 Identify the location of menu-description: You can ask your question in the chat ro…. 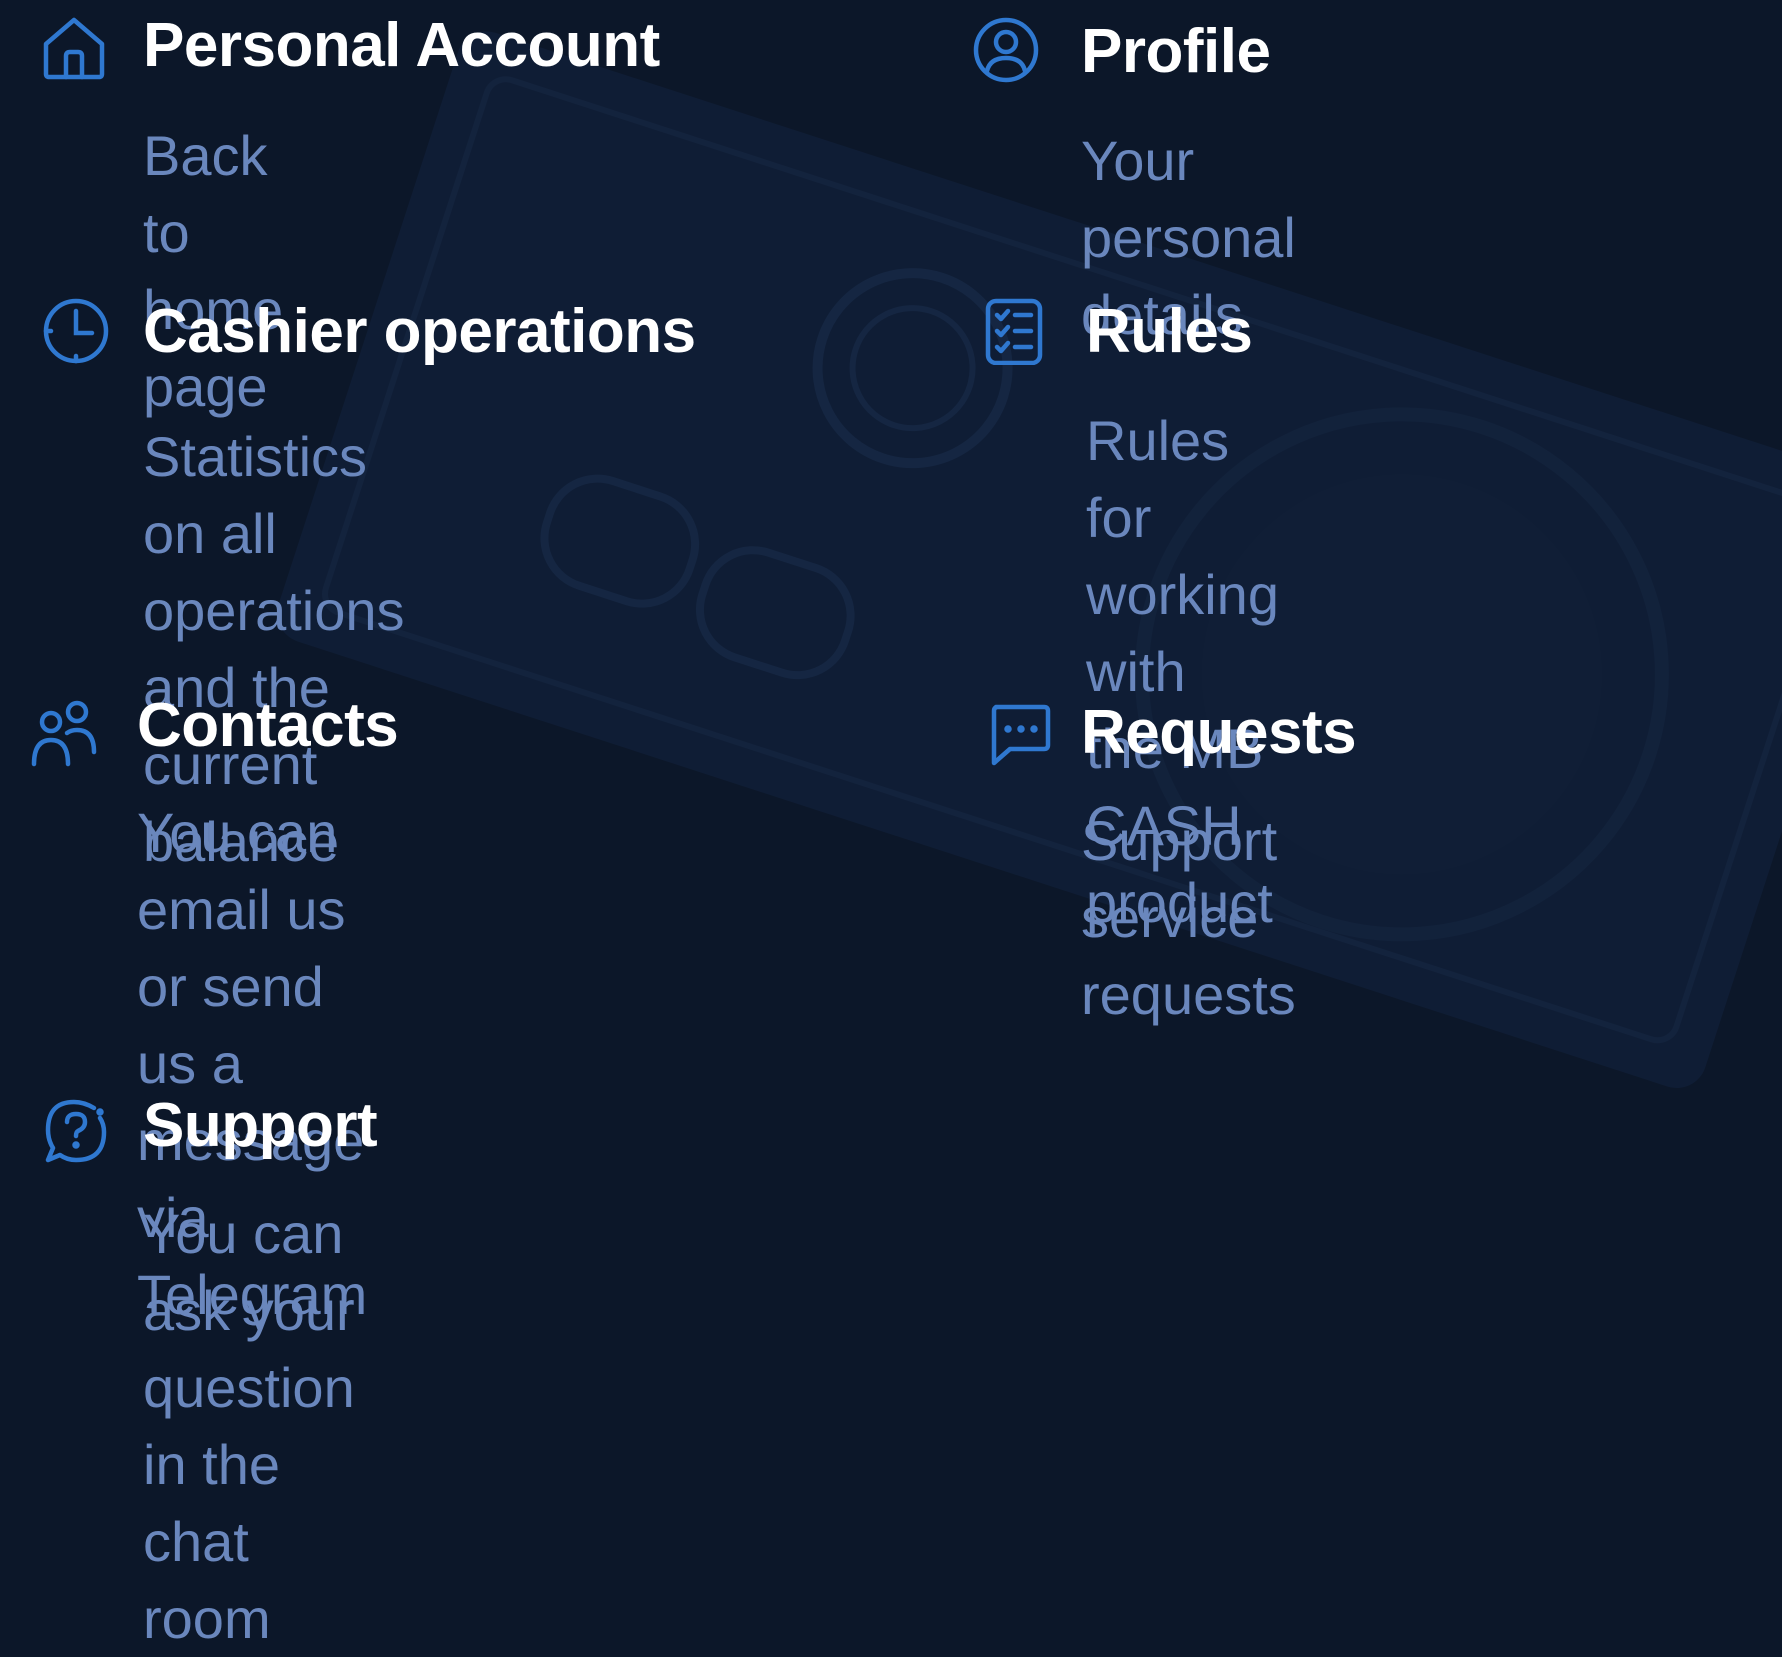
(249, 1426).